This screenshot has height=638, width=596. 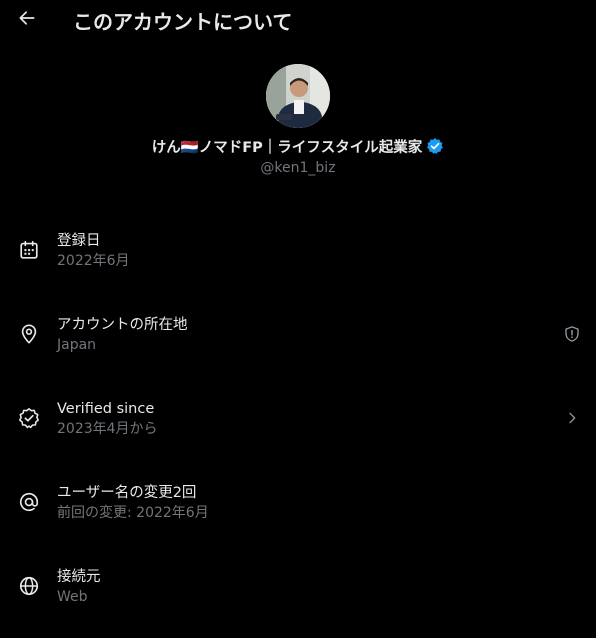 What do you see at coordinates (572, 334) in the screenshot?
I see `shield-alert-icon` at bounding box center [572, 334].